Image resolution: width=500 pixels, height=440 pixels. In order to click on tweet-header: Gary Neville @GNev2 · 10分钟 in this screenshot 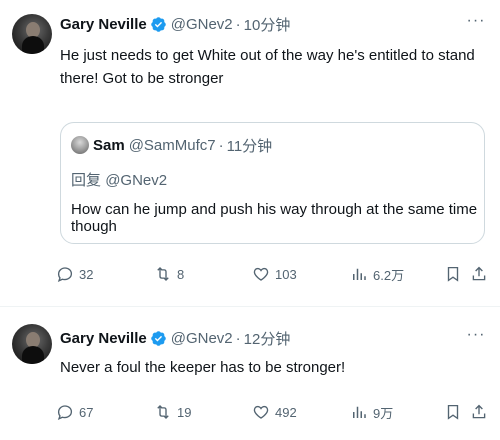, I will do `click(175, 24)`.